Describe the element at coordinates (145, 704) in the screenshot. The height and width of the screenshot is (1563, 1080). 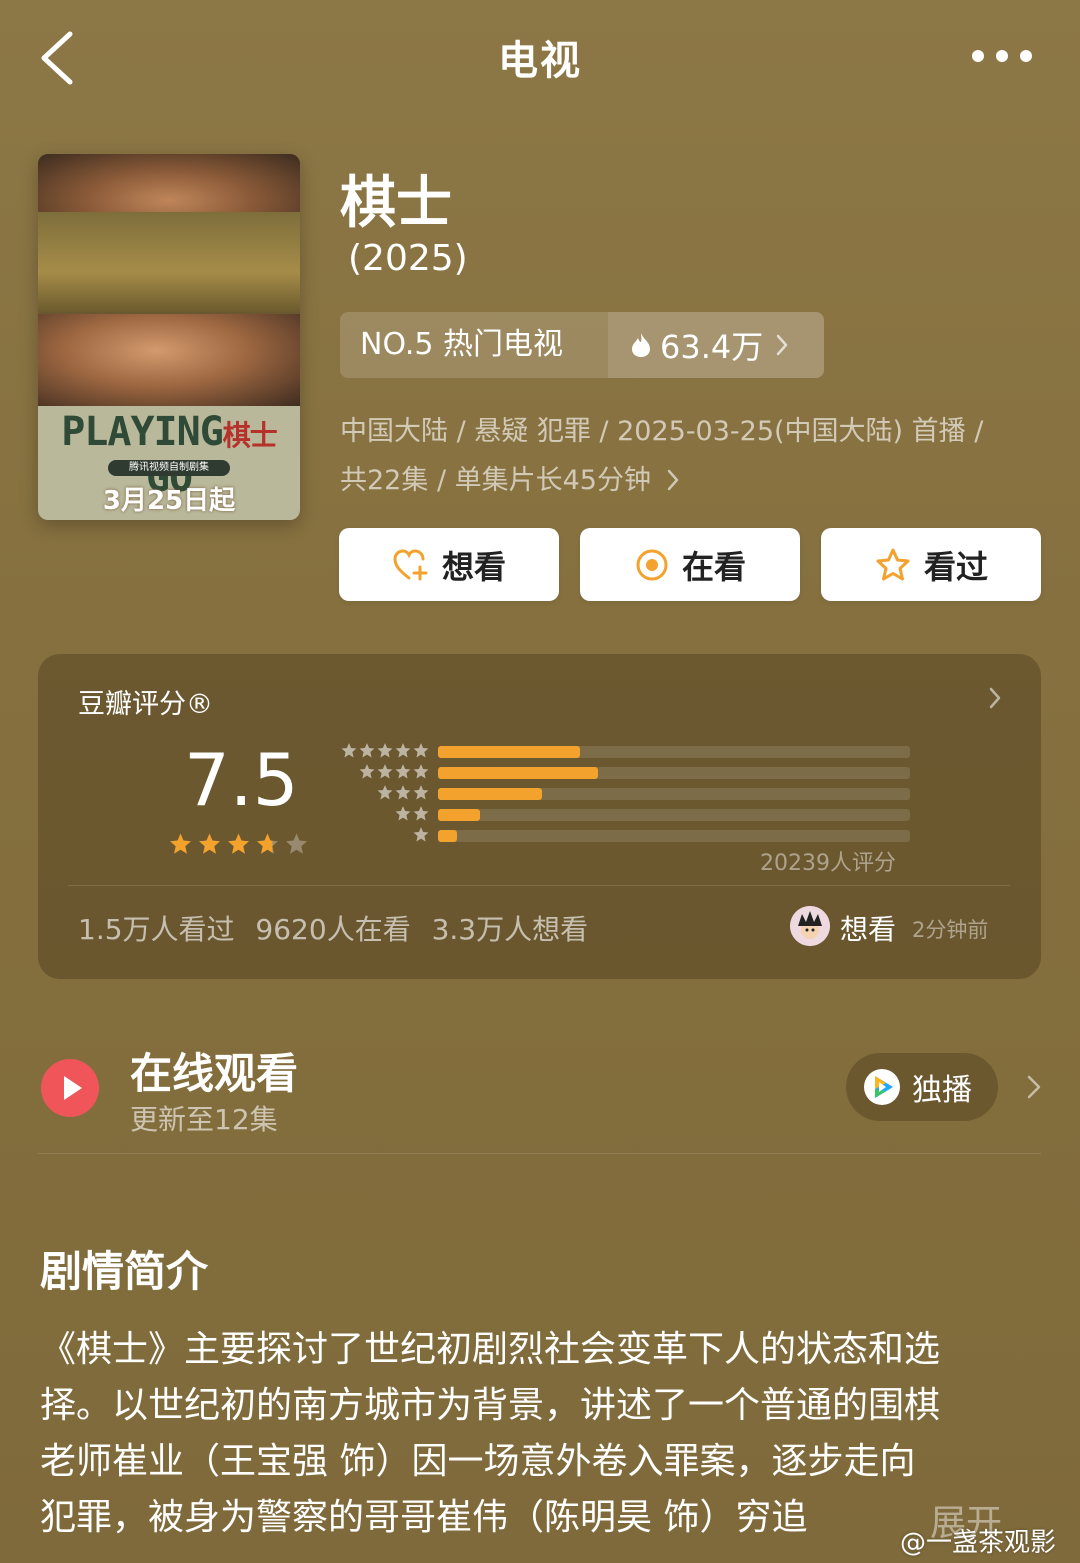
I see `rating-label: 豆瓣评分®` at that location.